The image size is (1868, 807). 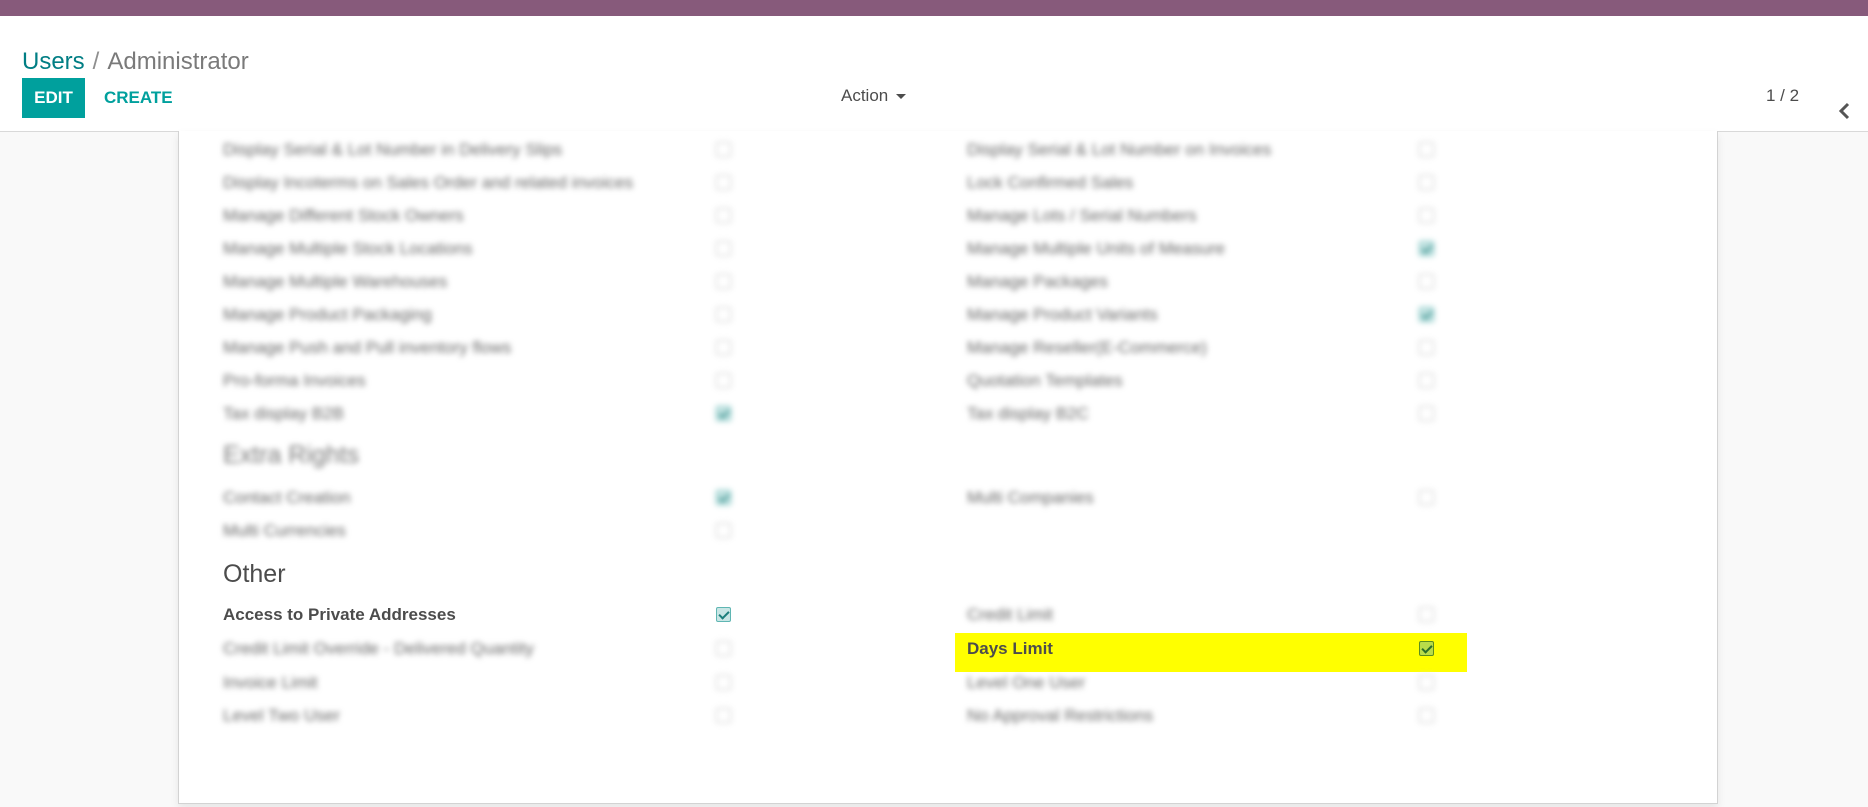 I want to click on field-label: Display Serial & Lot Number on Invoices, so click(x=1119, y=149).